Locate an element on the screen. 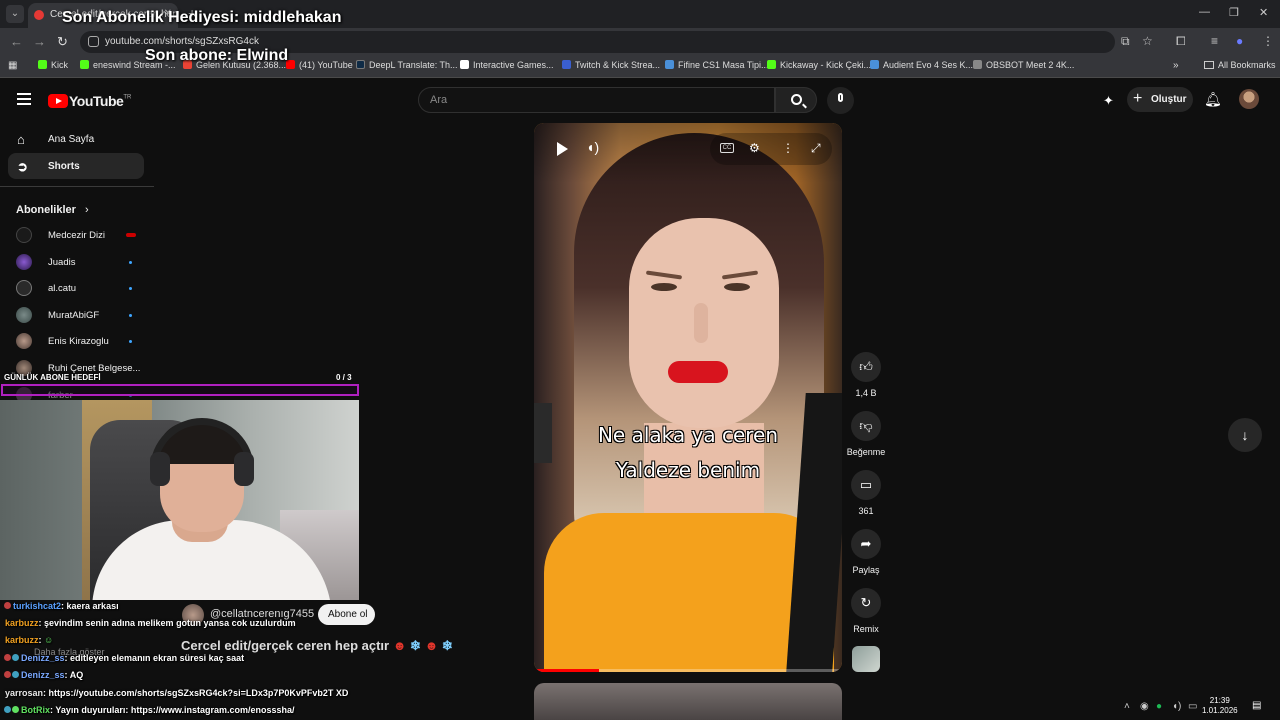 Image resolution: width=1280 pixels, height=720 pixels. chat-message: Denizz_ss: AQ is located at coordinates (43, 675).